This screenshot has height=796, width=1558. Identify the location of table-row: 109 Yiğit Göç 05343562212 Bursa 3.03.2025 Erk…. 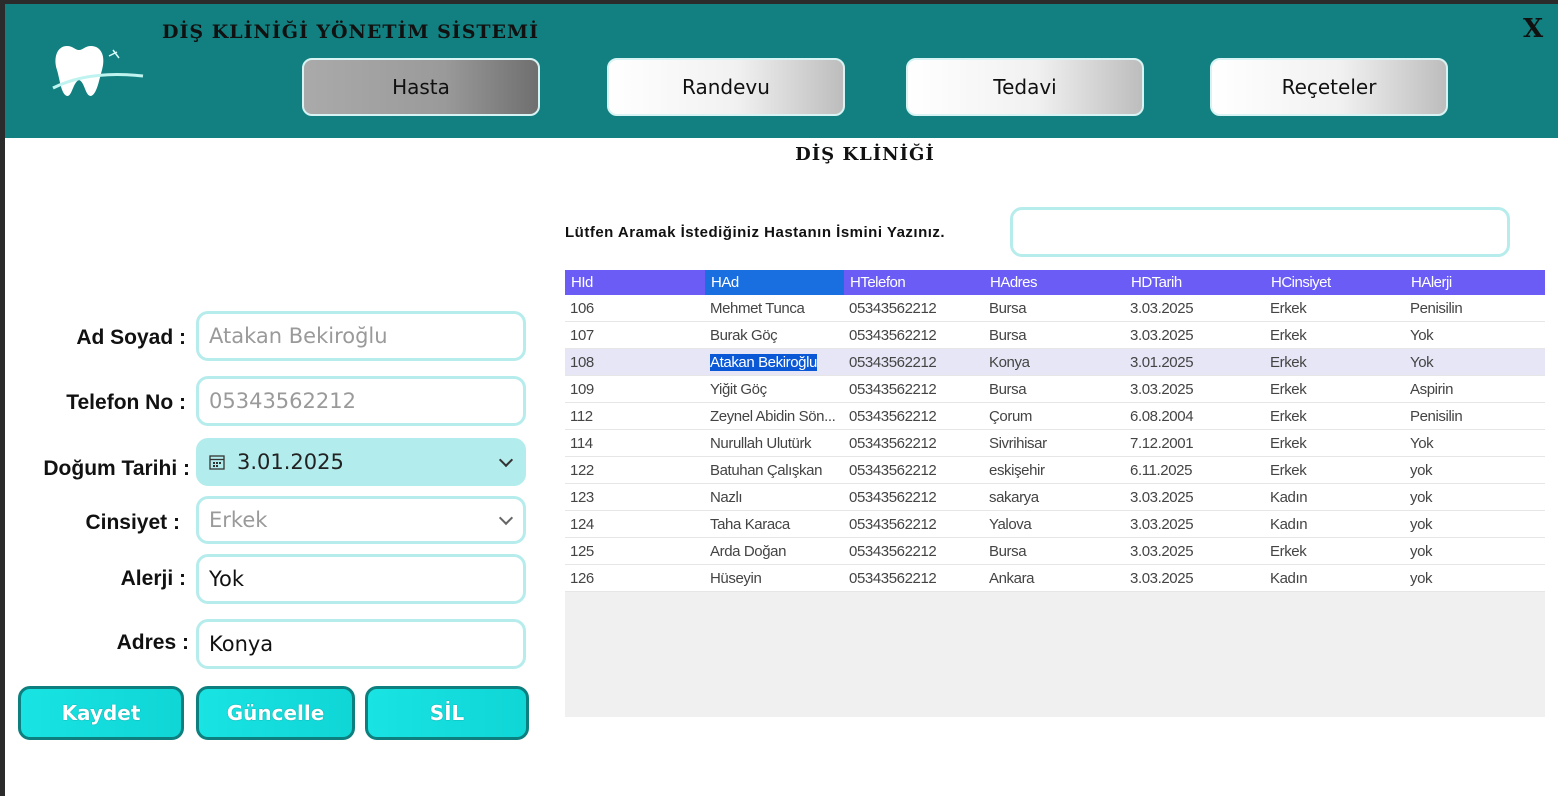
(1055, 389).